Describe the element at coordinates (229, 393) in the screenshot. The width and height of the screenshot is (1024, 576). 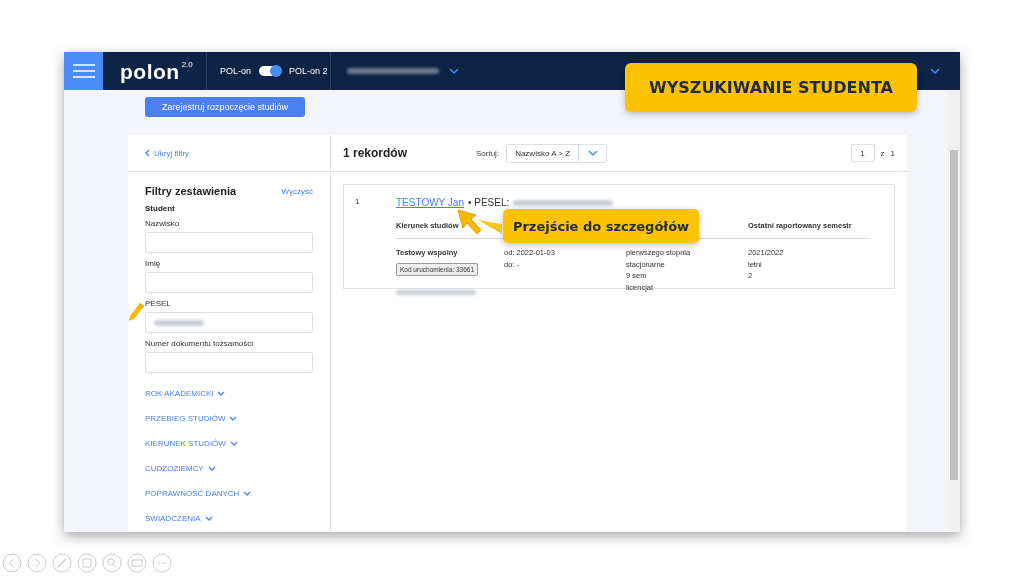
I see `filter-group-toggle: ROK AKADEMICKI` at that location.